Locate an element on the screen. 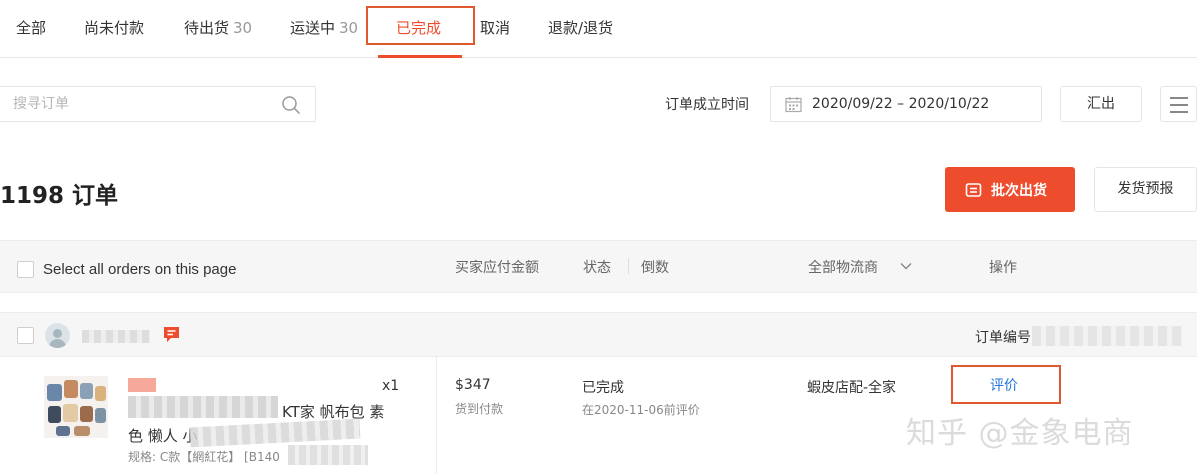 The image size is (1197, 474). select-all-label: Select all orders on this page is located at coordinates (140, 269).